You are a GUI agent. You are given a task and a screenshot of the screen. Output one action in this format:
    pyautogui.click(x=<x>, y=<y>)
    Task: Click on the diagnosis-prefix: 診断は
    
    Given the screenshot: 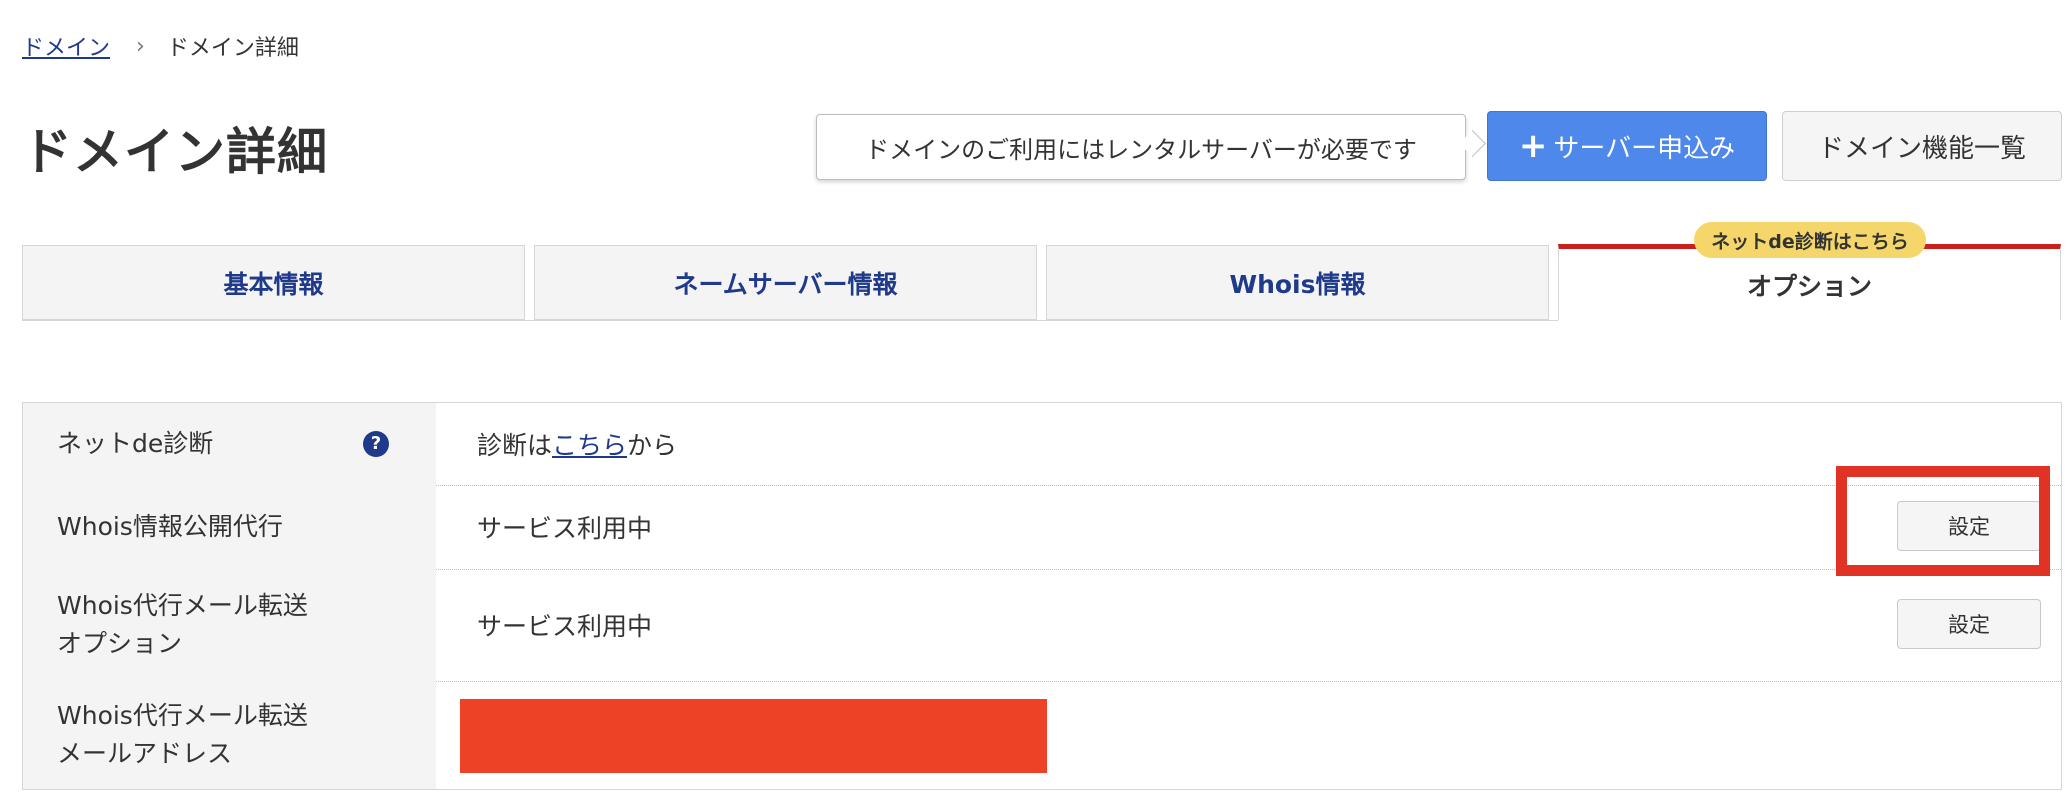 What is the action you would take?
    pyautogui.click(x=515, y=445)
    